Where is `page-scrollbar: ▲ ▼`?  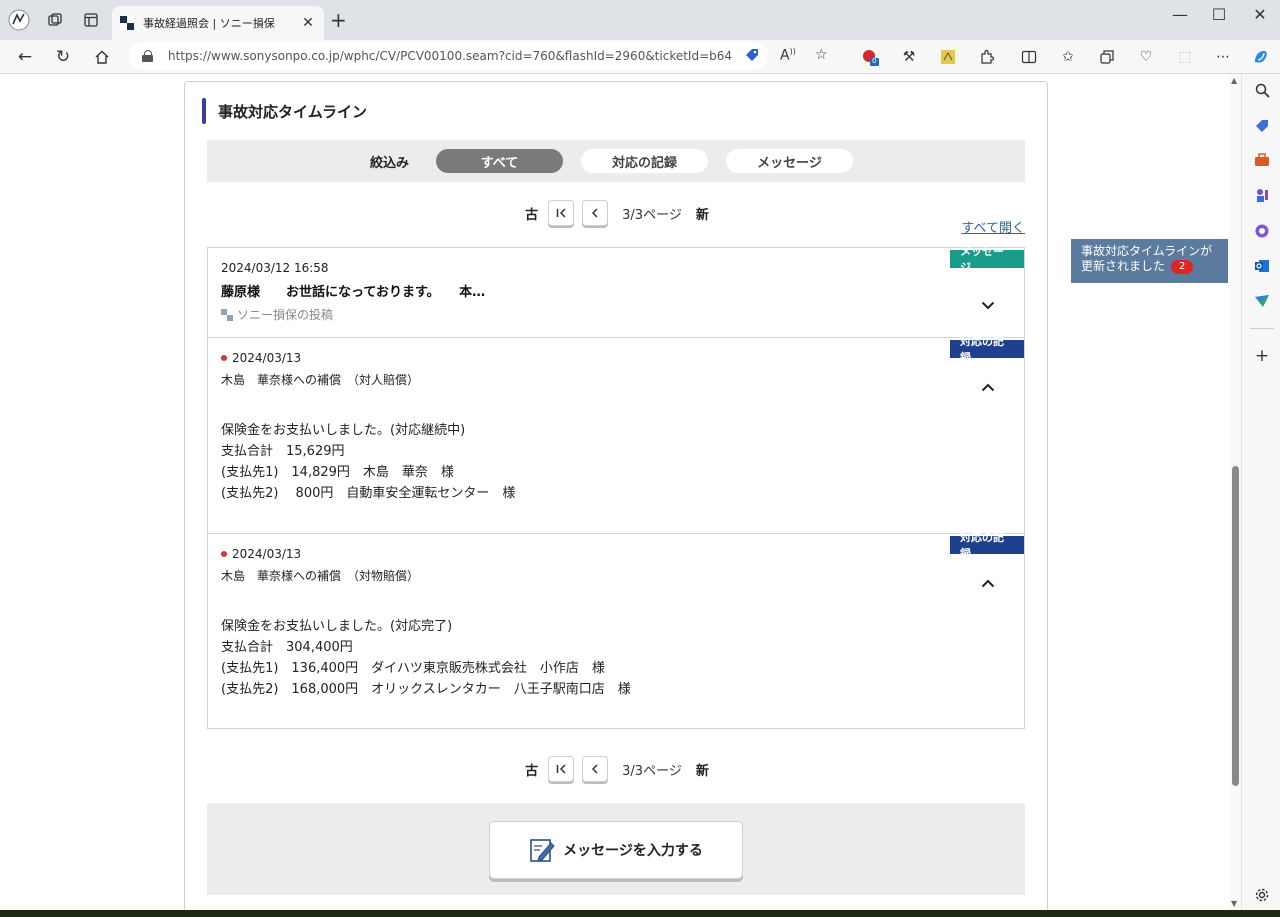
page-scrollbar: ▲ ▼ is located at coordinates (1235, 492).